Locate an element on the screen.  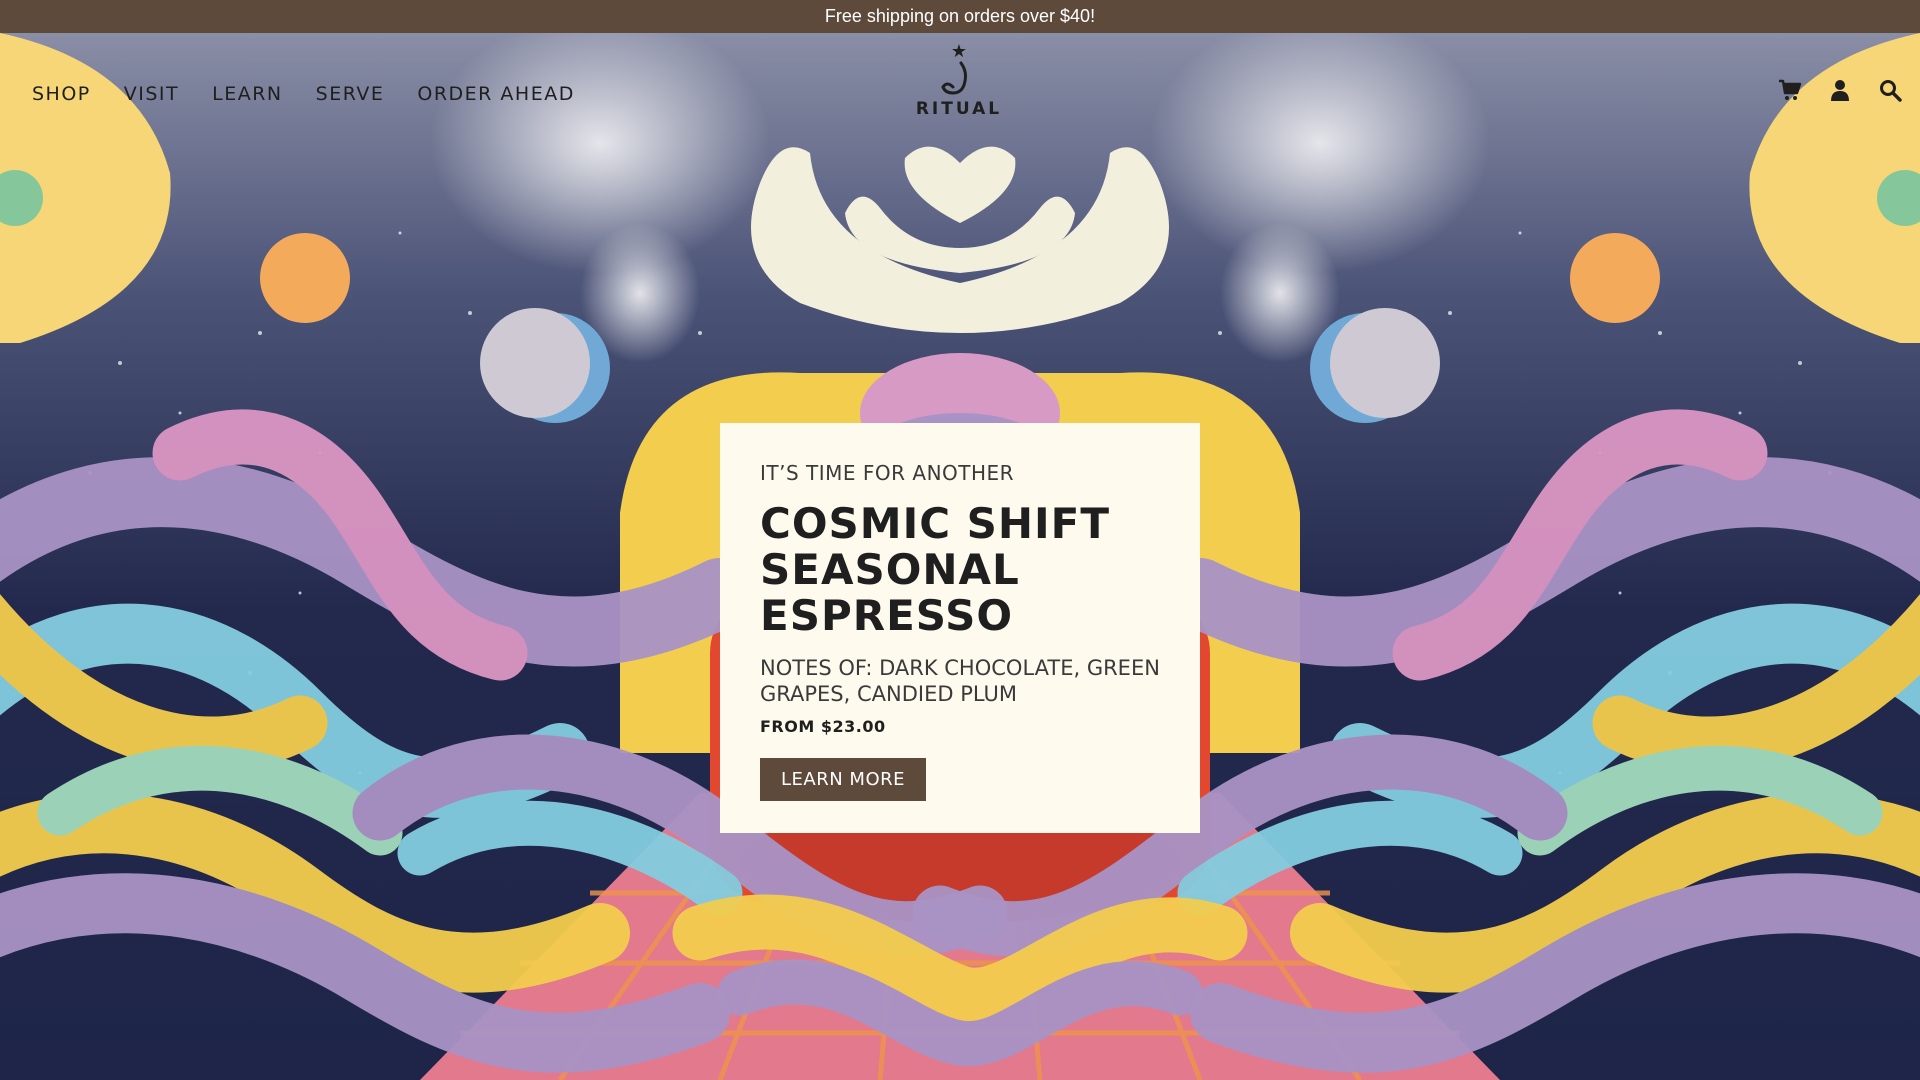
header-icons is located at coordinates (1840, 90).